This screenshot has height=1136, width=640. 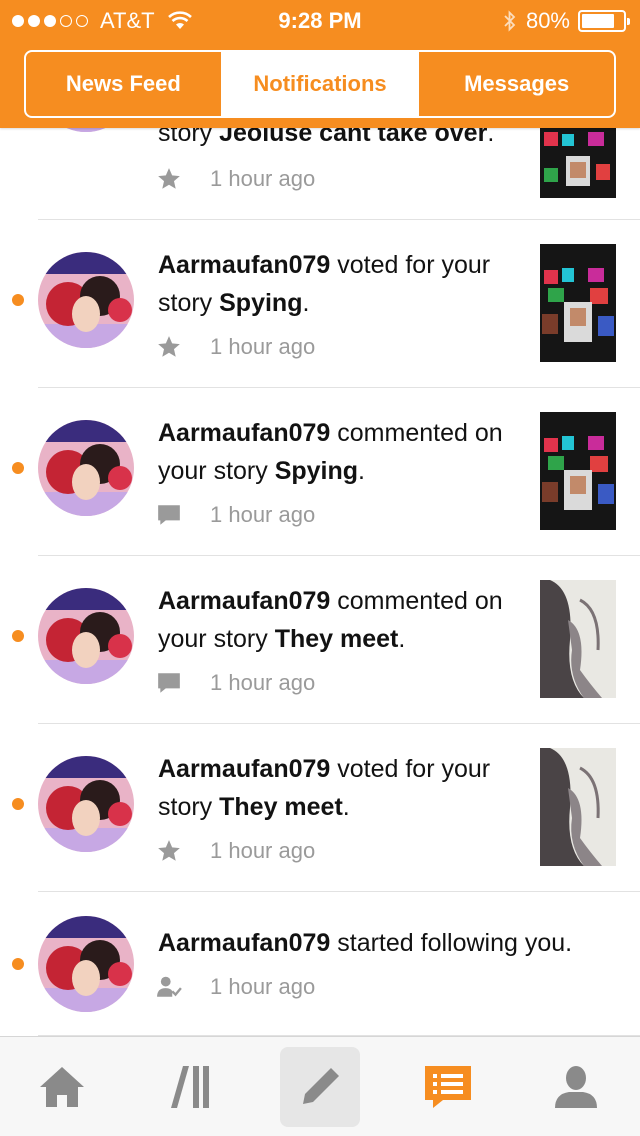 I want to click on battery-percent: 80%, so click(x=547, y=20).